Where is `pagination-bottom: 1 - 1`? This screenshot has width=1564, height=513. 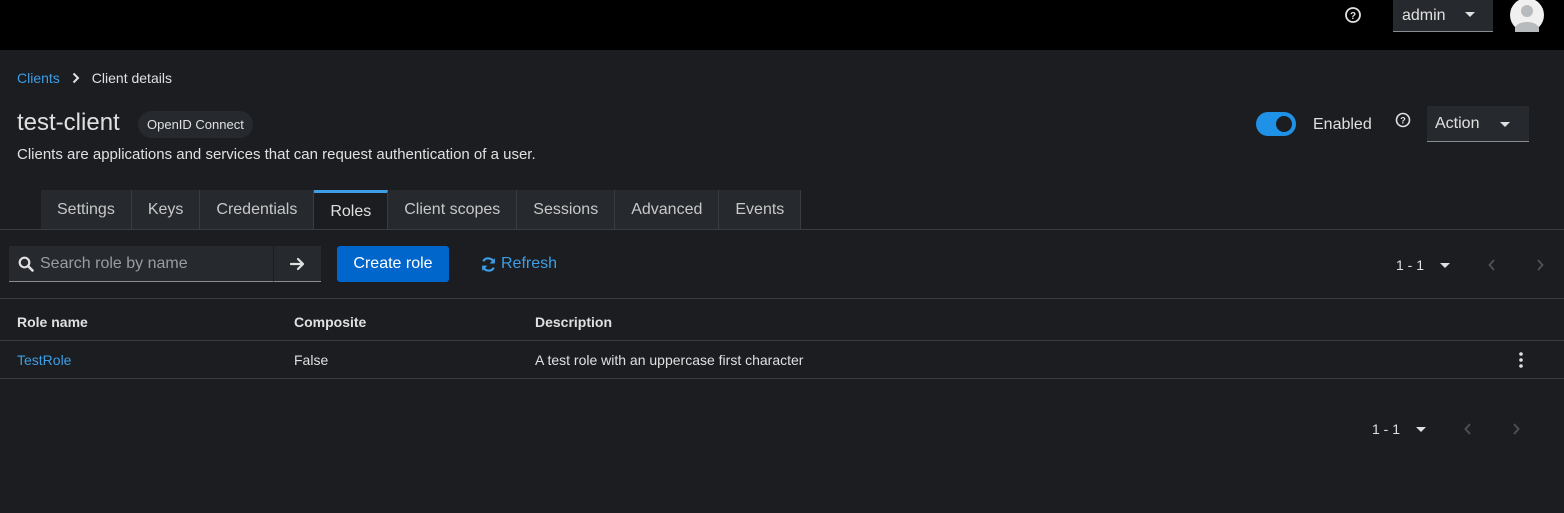
pagination-bottom: 1 - 1 is located at coordinates (1447, 430).